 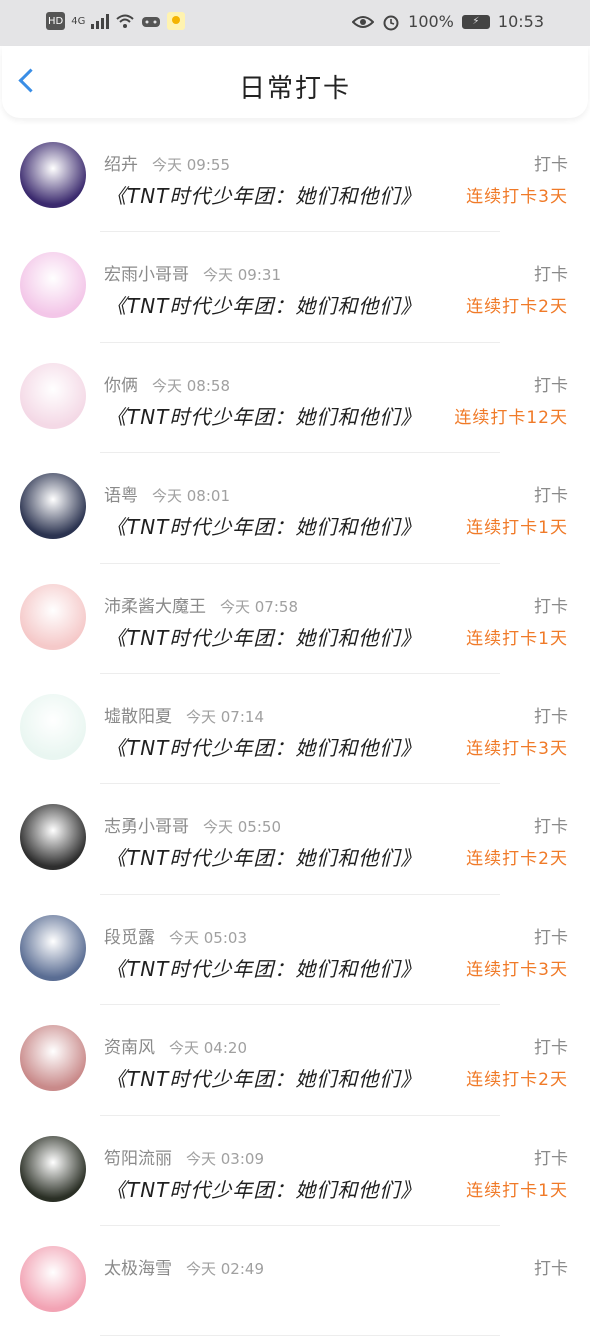 What do you see at coordinates (391, 22) in the screenshot?
I see `alarm-icon` at bounding box center [391, 22].